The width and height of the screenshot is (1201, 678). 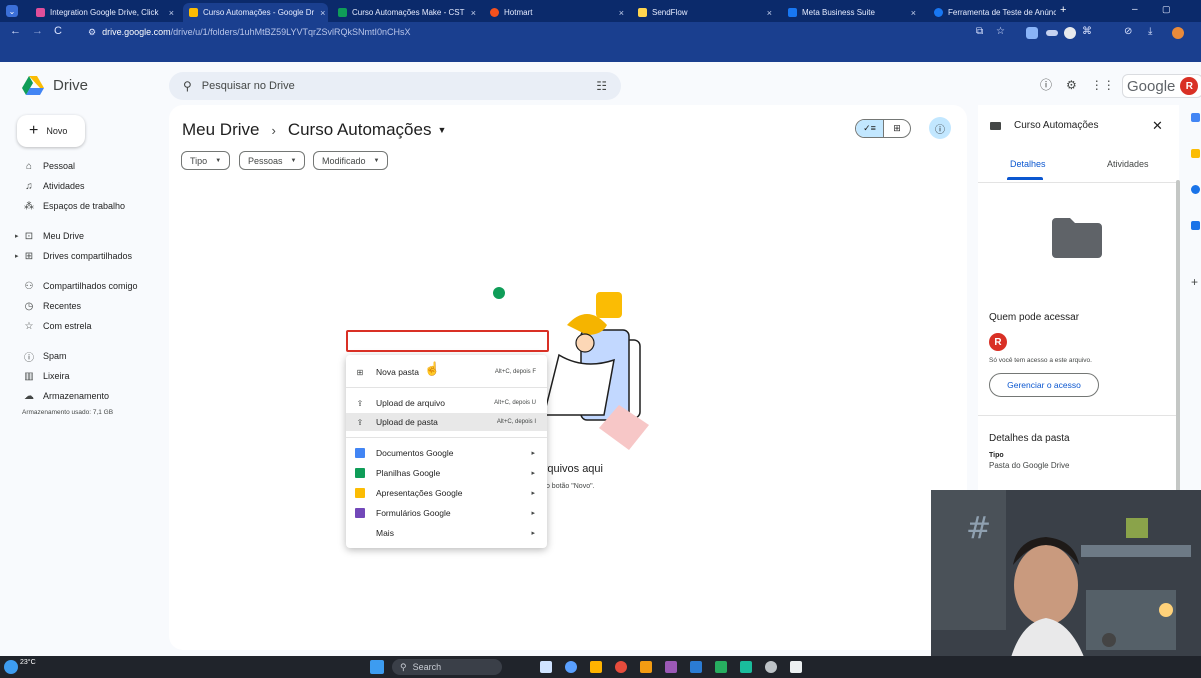 What do you see at coordinates (80, 286) in the screenshot?
I see `sidebar-item-shared-with-me: ⚇ Compartilhados comigo` at bounding box center [80, 286].